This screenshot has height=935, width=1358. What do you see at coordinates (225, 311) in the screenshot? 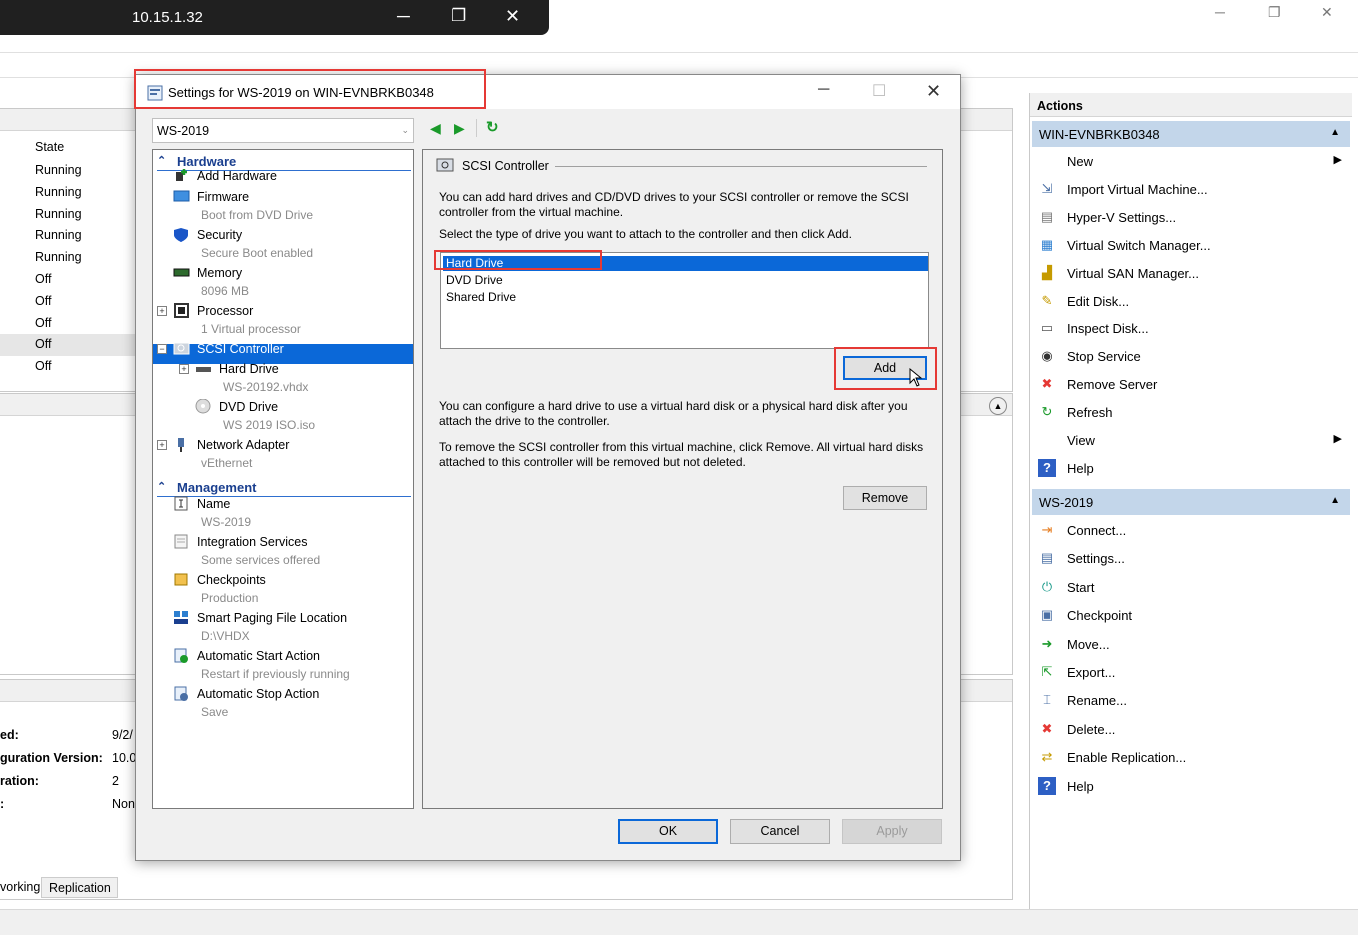
I see `tree-item-label: Processor` at bounding box center [225, 311].